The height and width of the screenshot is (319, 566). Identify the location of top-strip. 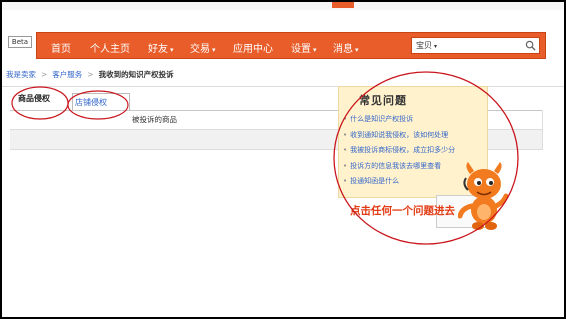
(283, 6).